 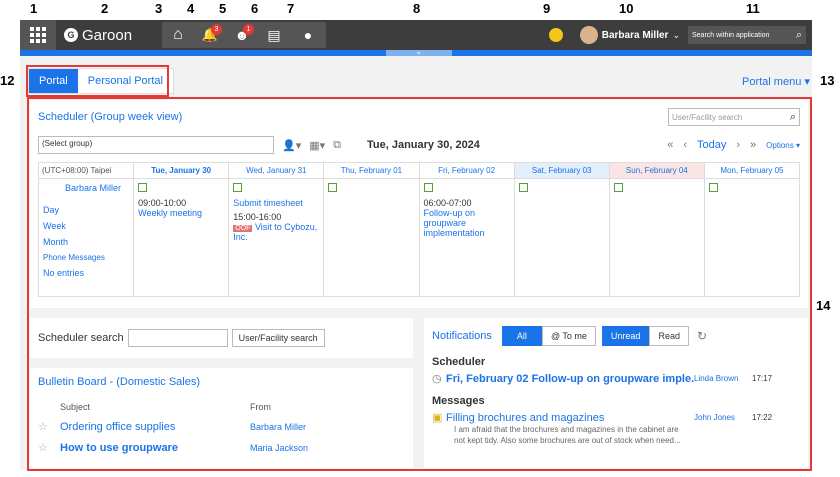 I want to click on notification-from: Linda Brown, so click(x=723, y=378).